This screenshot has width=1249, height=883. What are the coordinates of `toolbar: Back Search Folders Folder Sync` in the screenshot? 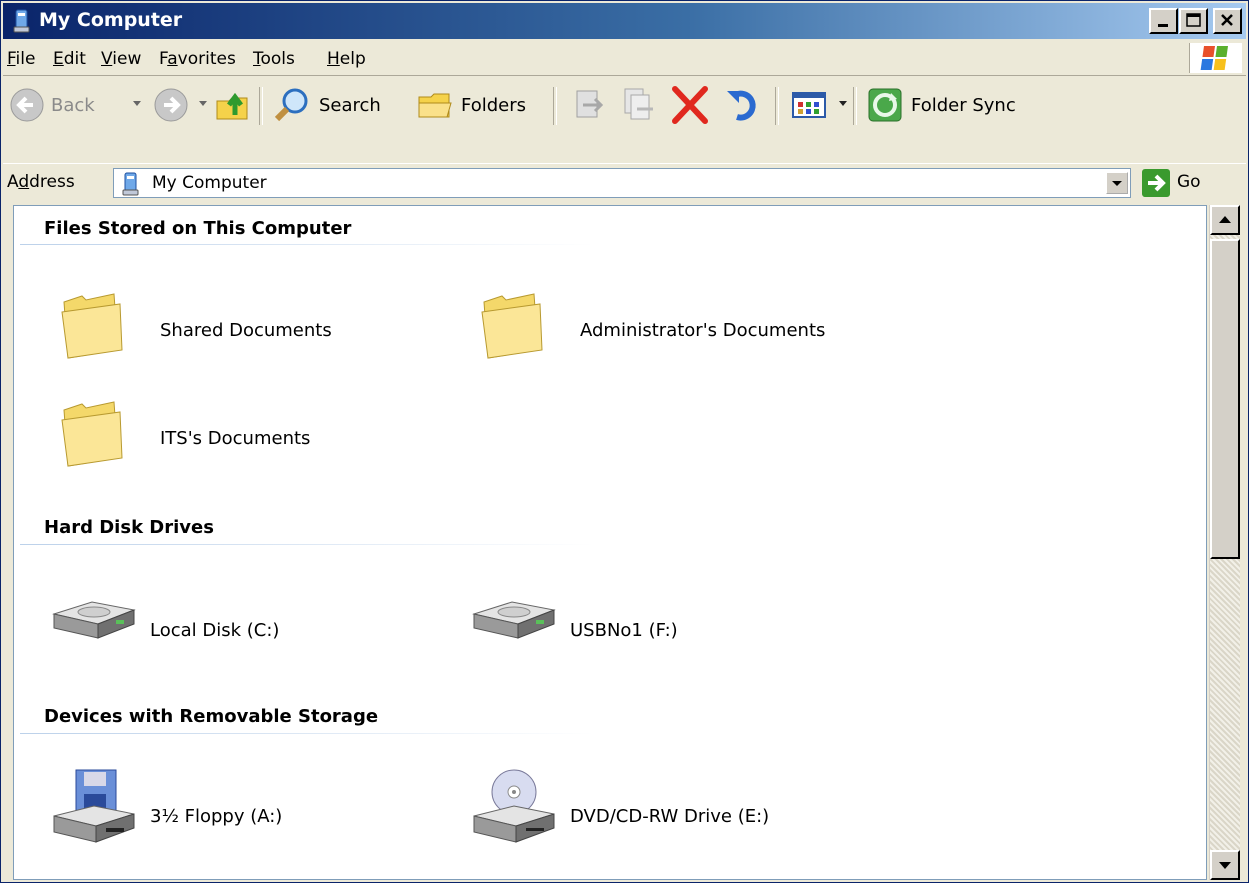 It's located at (624, 120).